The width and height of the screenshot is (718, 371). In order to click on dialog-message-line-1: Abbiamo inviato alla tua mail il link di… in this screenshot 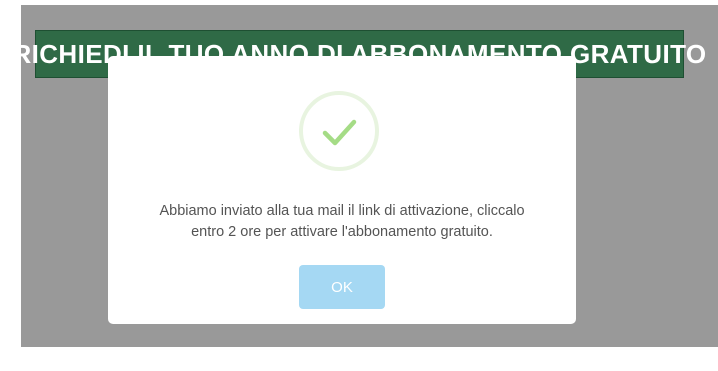, I will do `click(342, 211)`.